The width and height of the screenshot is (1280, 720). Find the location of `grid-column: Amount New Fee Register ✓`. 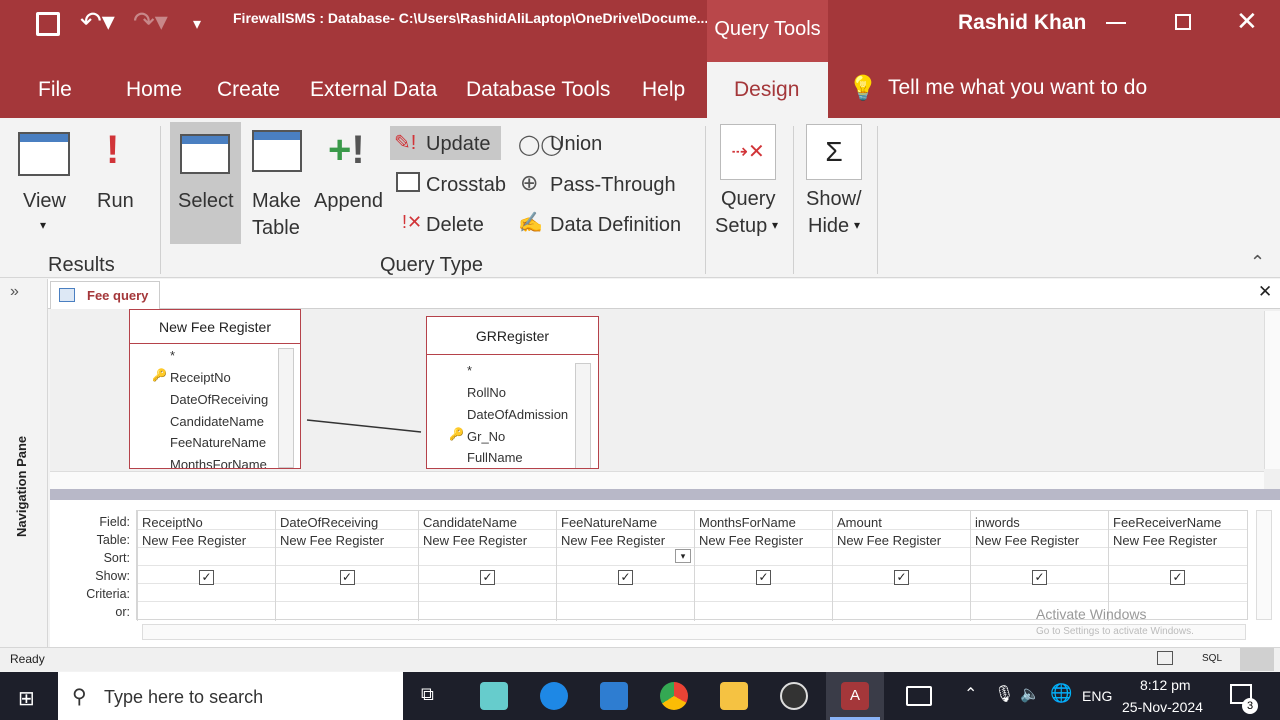

grid-column: Amount New Fee Register ✓ is located at coordinates (901, 566).